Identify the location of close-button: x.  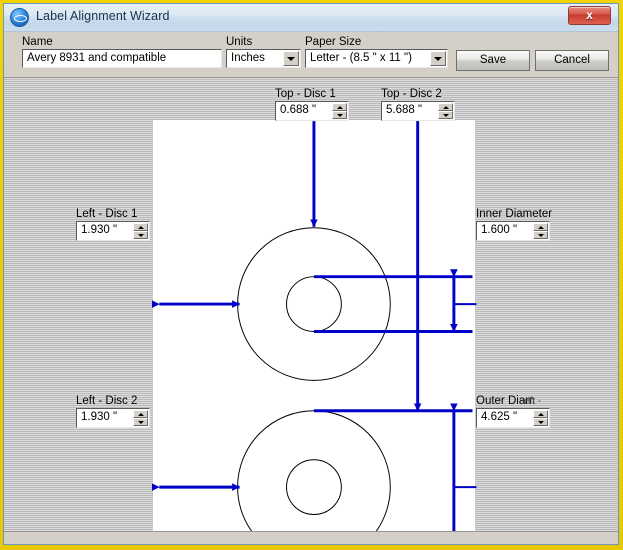
(589, 15).